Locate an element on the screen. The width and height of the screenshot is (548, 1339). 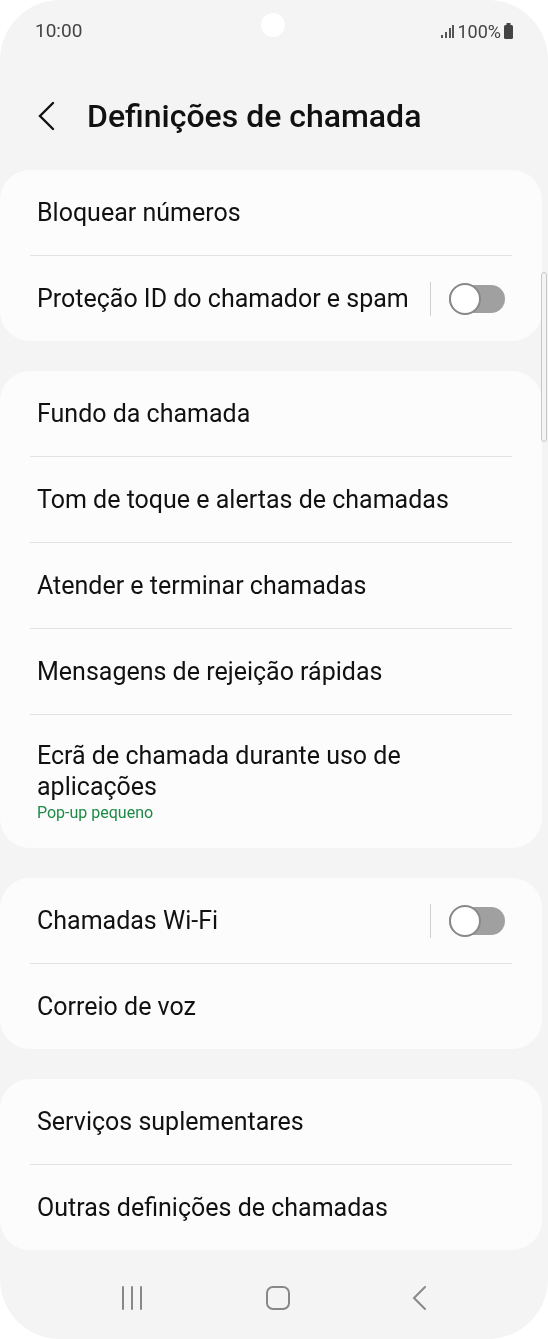
battery-percent: 100% is located at coordinates (479, 31).